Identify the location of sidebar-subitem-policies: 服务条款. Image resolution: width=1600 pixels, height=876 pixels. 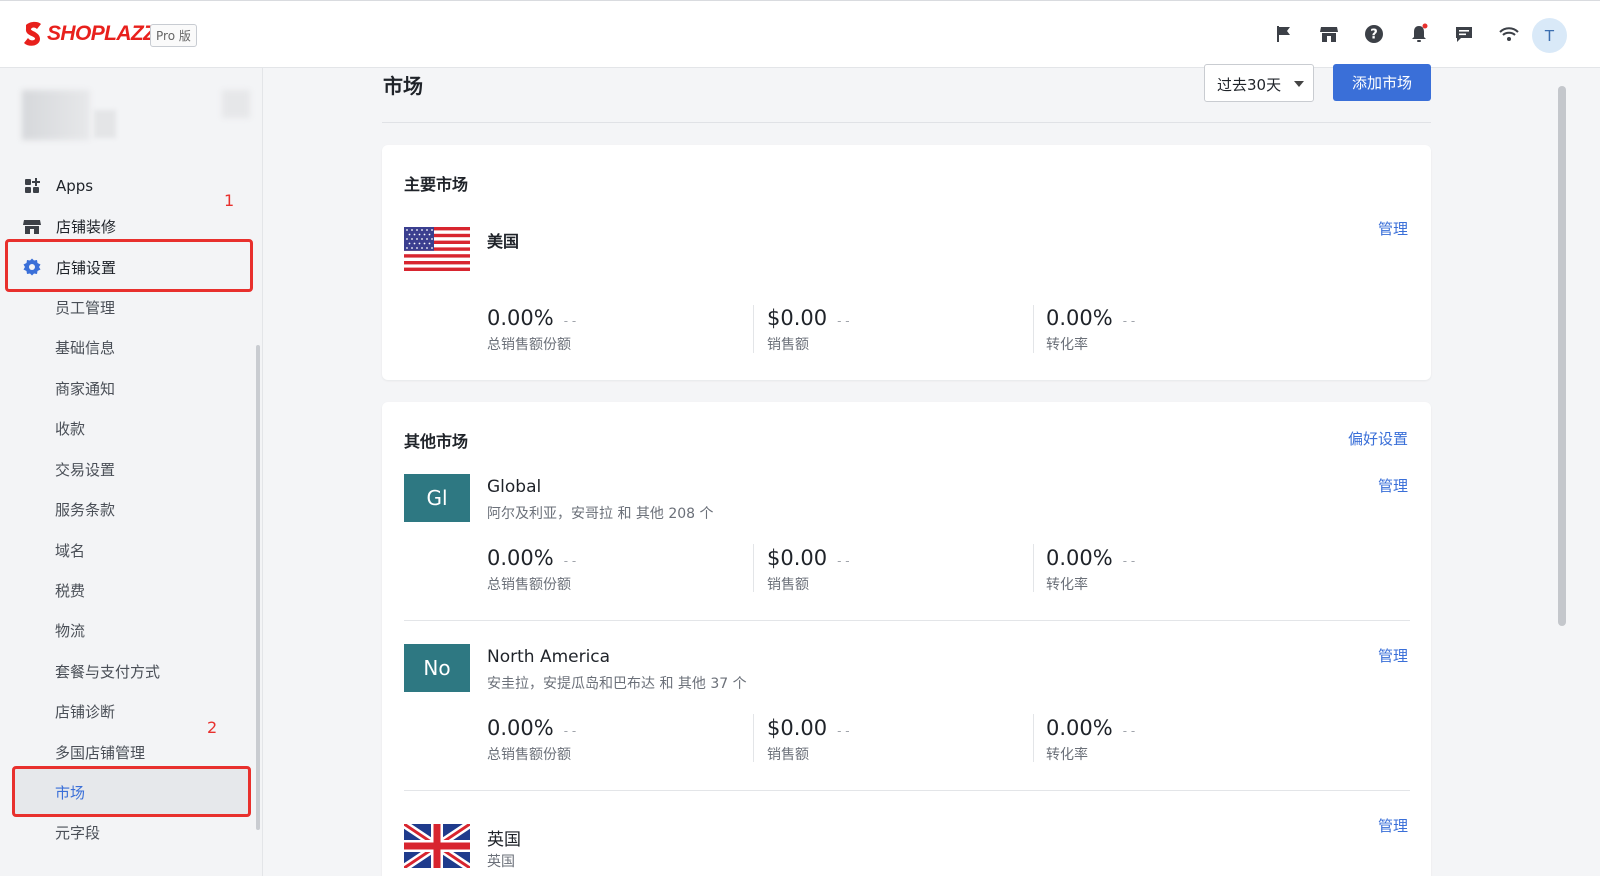
(85, 509).